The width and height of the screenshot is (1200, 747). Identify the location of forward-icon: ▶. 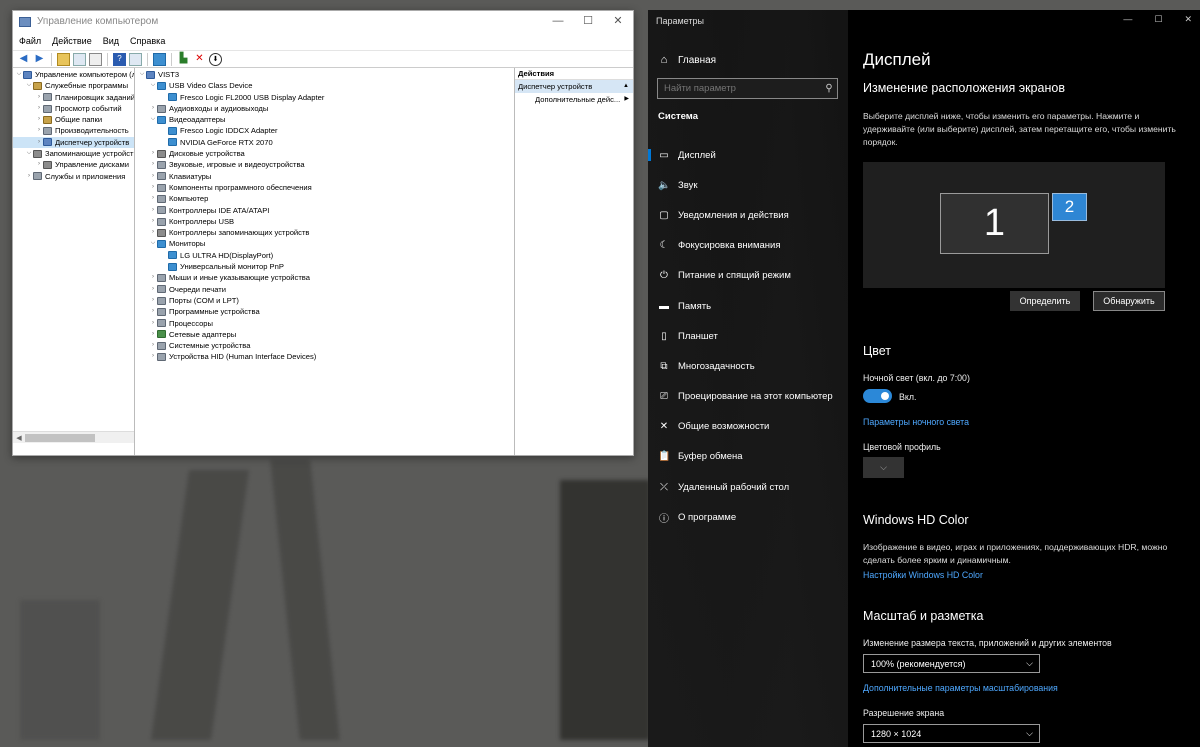
(39, 59).